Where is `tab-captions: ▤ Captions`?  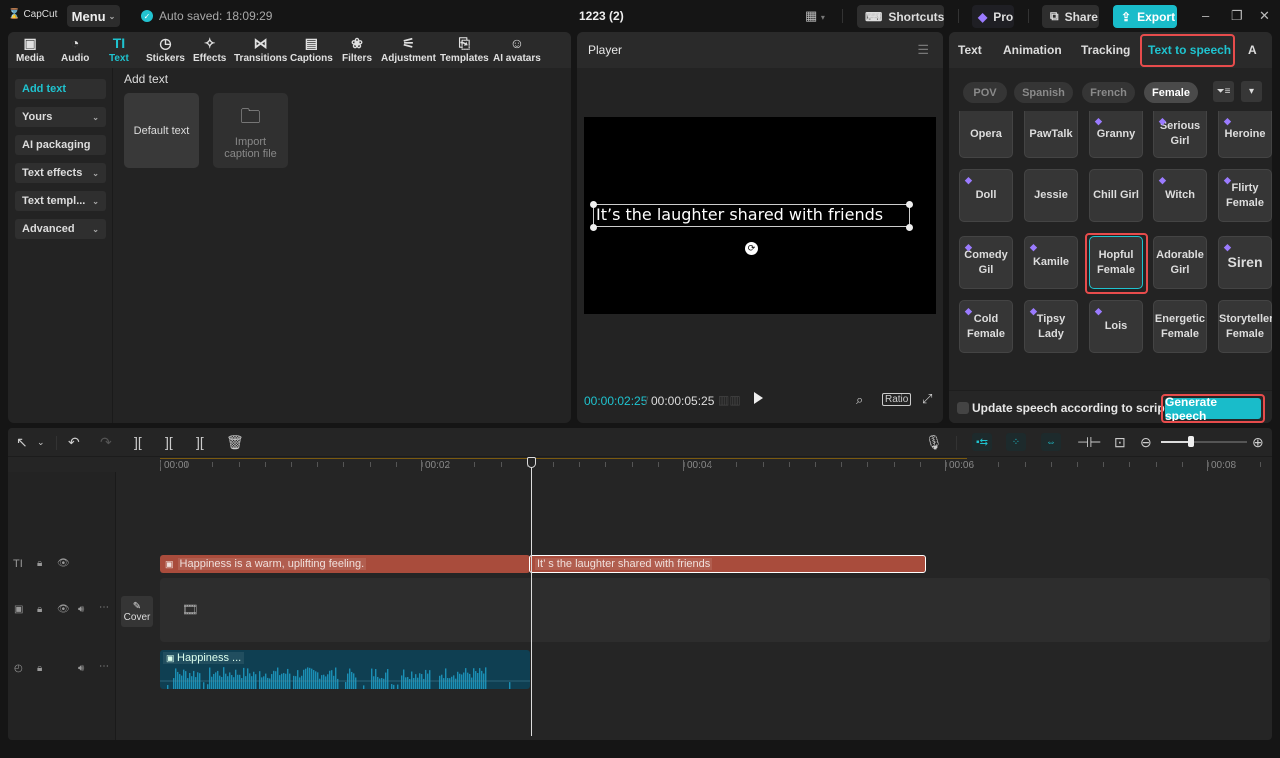
tab-captions: ▤ Captions is located at coordinates (311, 49).